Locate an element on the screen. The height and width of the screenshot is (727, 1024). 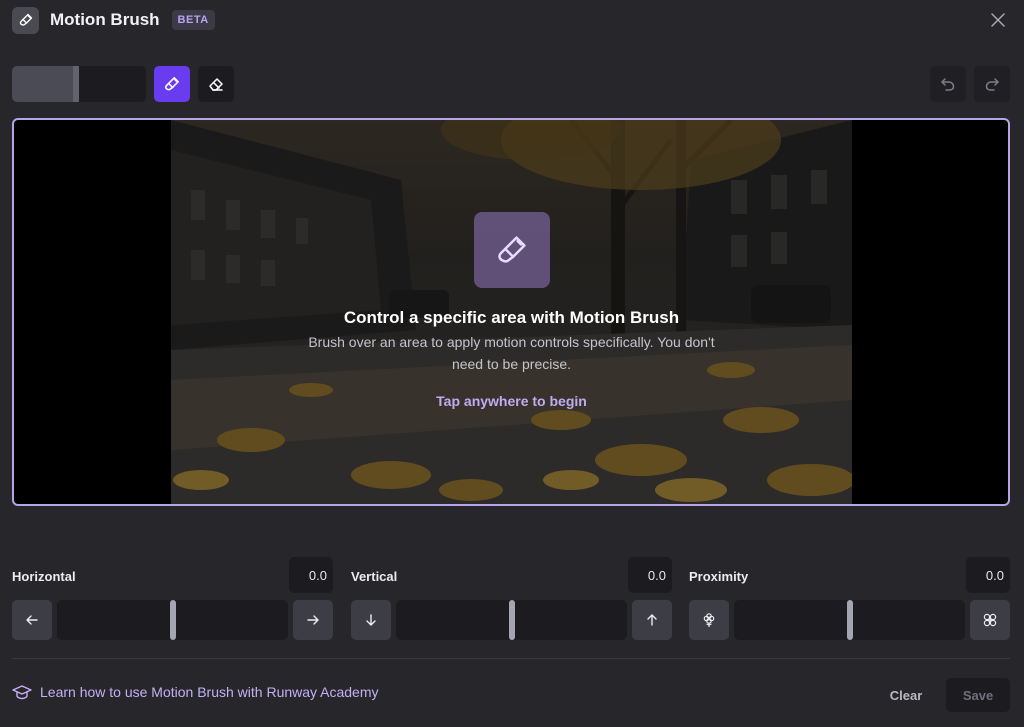
arrow-right-icon is located at coordinates (313, 620).